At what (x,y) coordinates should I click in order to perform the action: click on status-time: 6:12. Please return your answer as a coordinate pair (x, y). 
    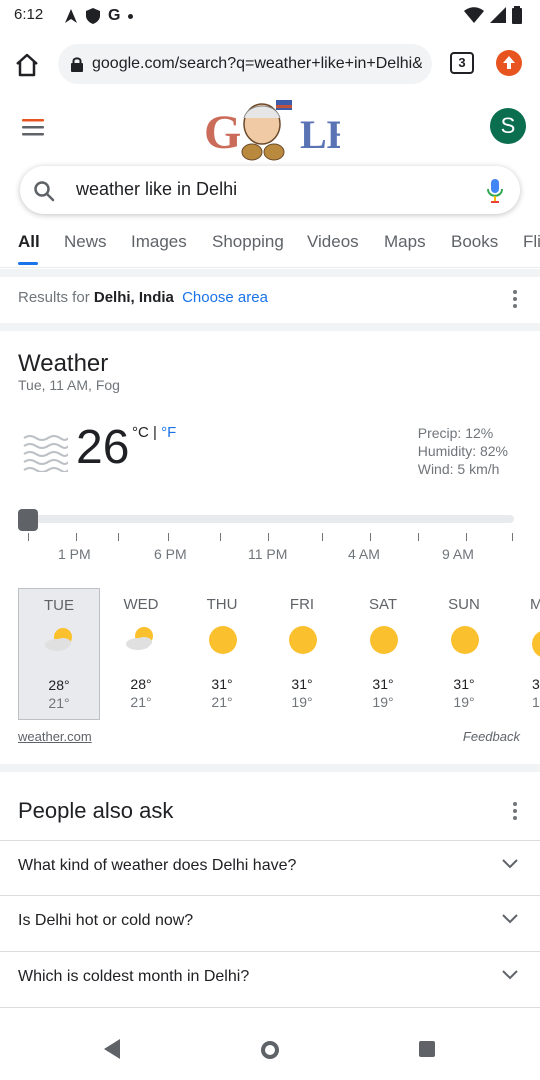
    Looking at the image, I should click on (29, 14).